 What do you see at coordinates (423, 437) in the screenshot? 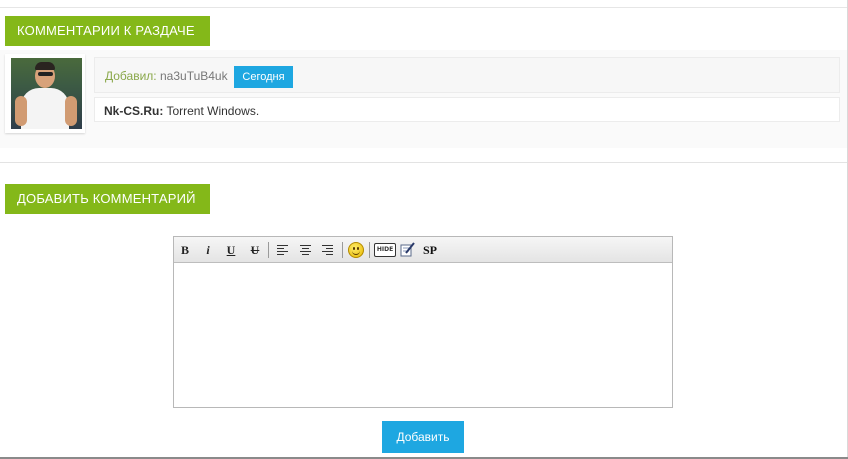
I see `submit-comment-button: Добавить` at bounding box center [423, 437].